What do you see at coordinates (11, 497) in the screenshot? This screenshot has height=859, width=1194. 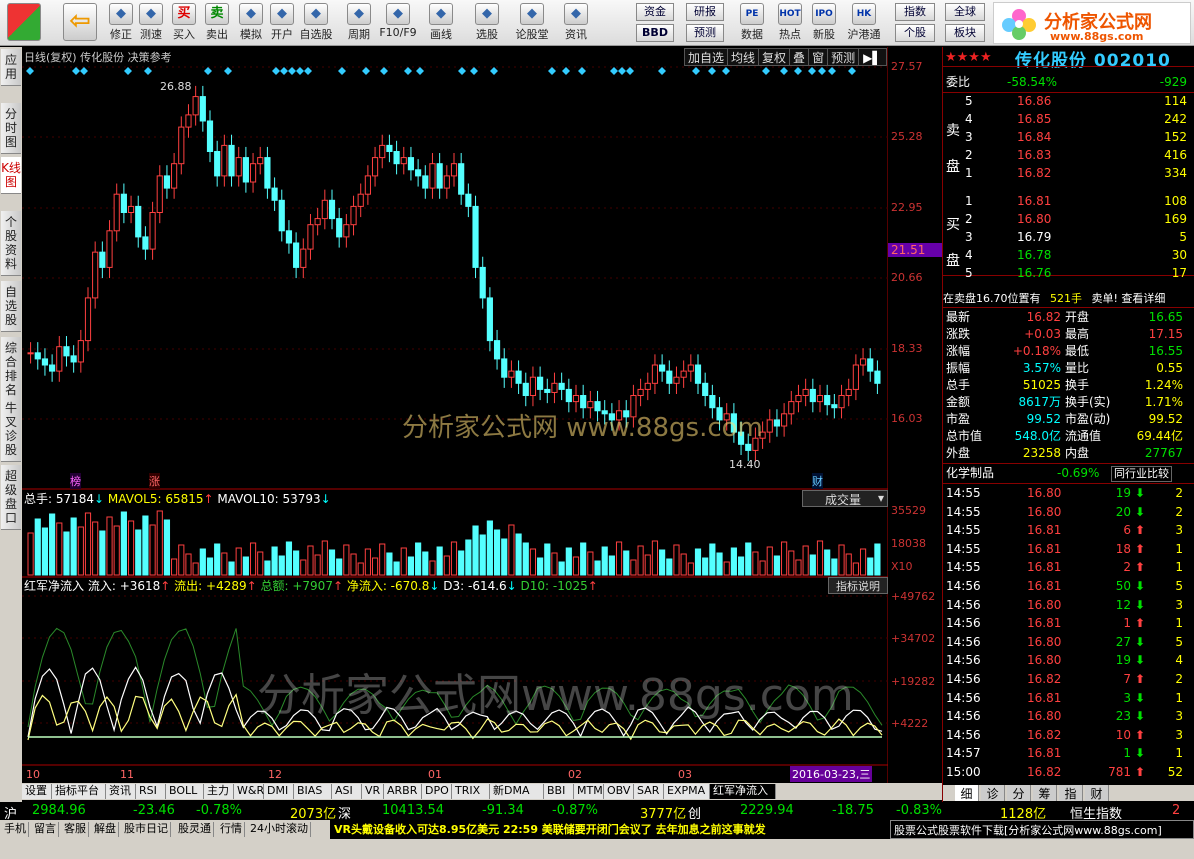 I see `vtab-7: 超级盘口` at bounding box center [11, 497].